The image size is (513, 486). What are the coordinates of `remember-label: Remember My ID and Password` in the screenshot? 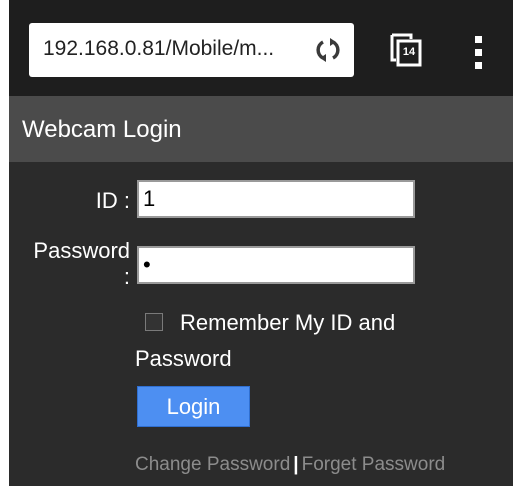 It's located at (265, 340).